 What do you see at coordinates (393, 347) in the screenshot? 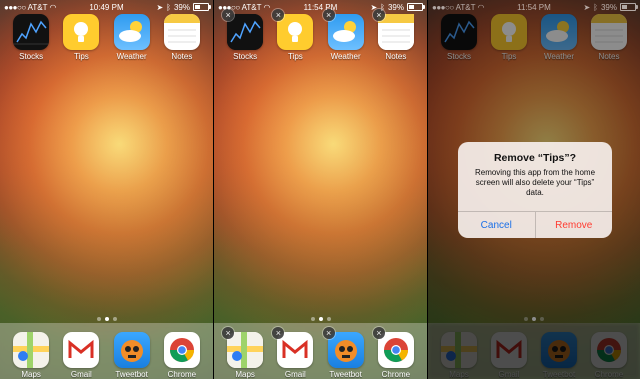
I see `chrome-icon: ×` at bounding box center [393, 347].